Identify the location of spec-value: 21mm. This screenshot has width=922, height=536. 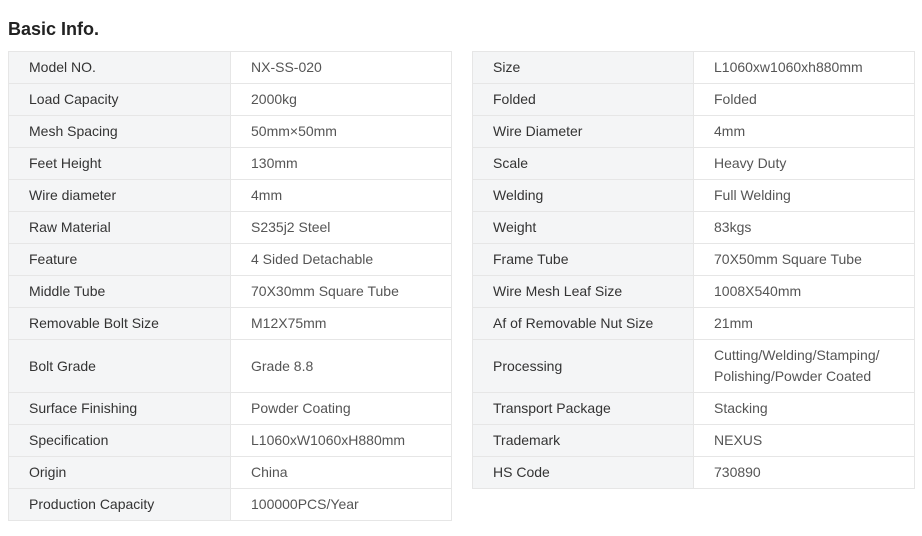
(804, 323).